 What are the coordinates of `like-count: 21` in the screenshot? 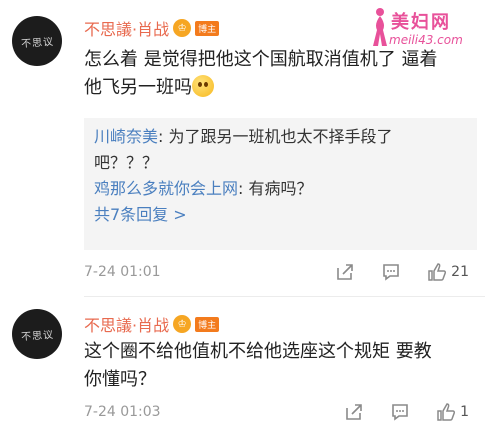 It's located at (460, 272).